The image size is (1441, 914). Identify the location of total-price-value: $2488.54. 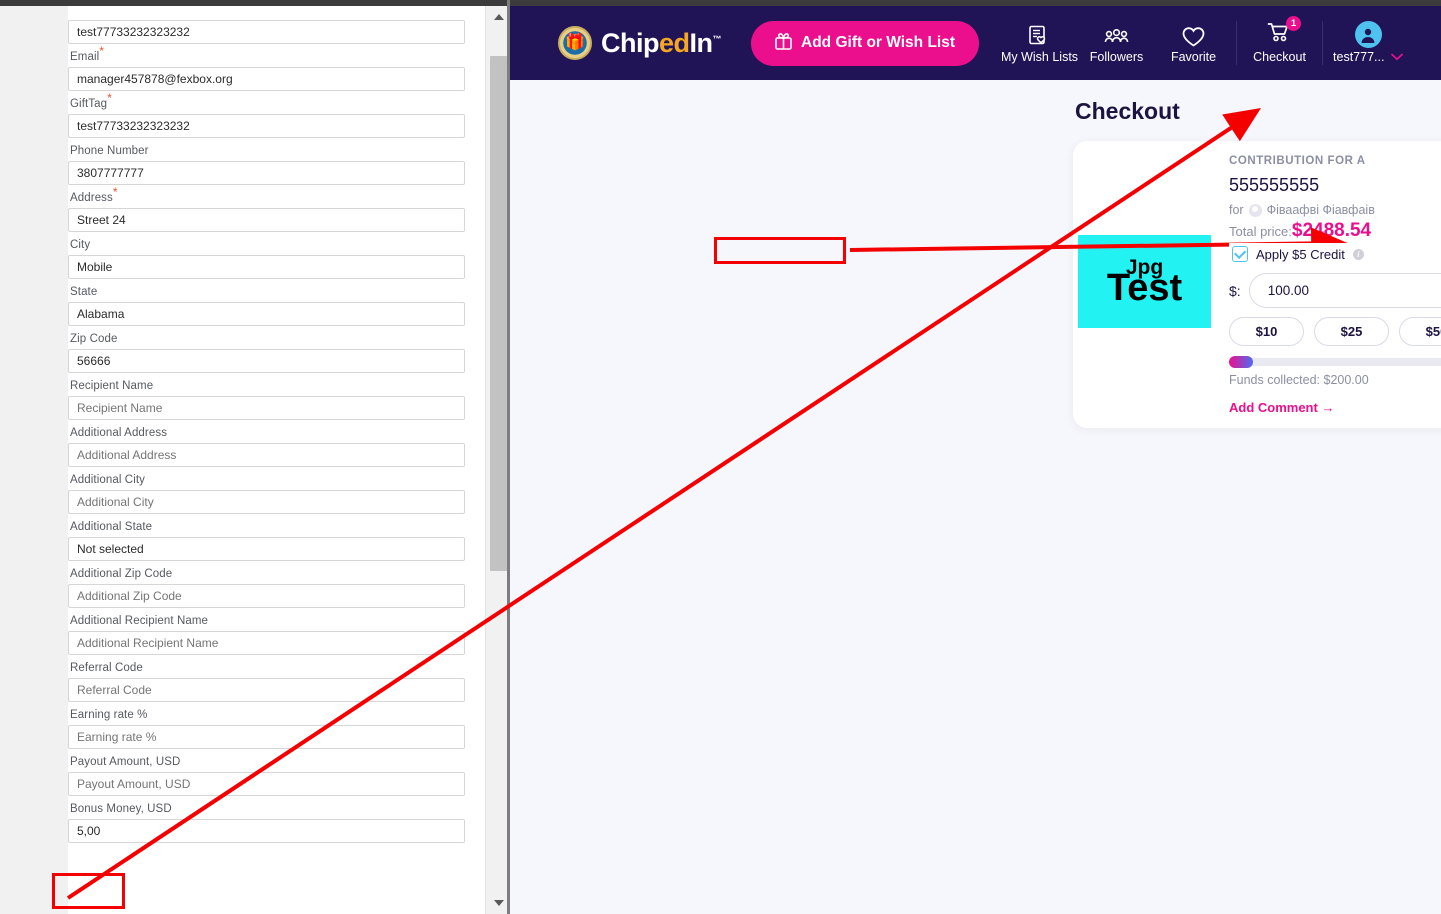
(1331, 230).